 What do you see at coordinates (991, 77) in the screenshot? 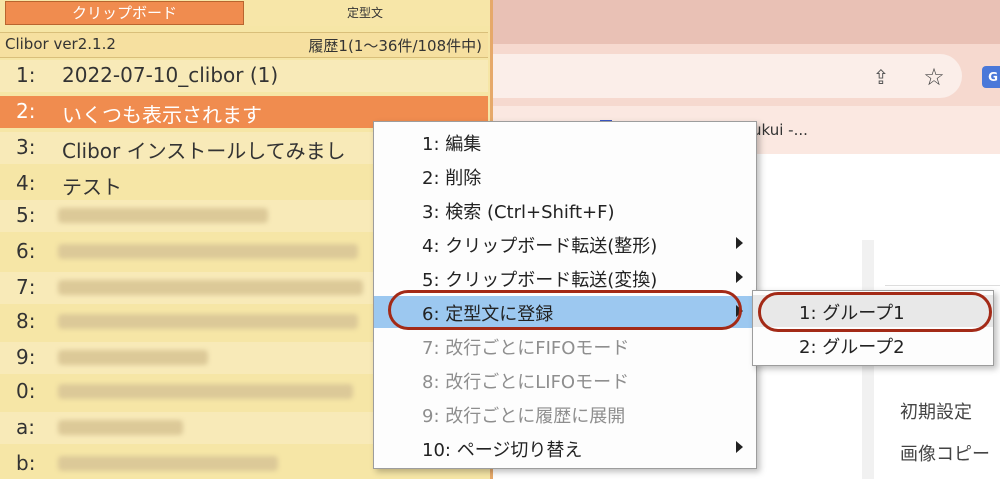
I see `google-extension-icon: G` at bounding box center [991, 77].